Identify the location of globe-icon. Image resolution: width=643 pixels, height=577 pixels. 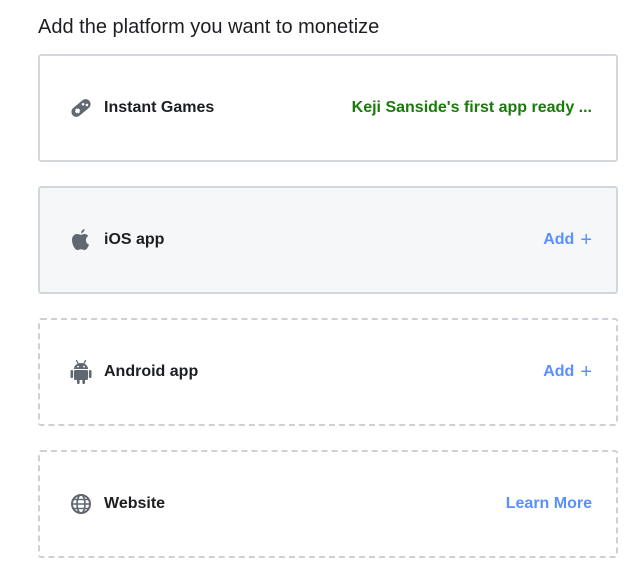
(81, 504).